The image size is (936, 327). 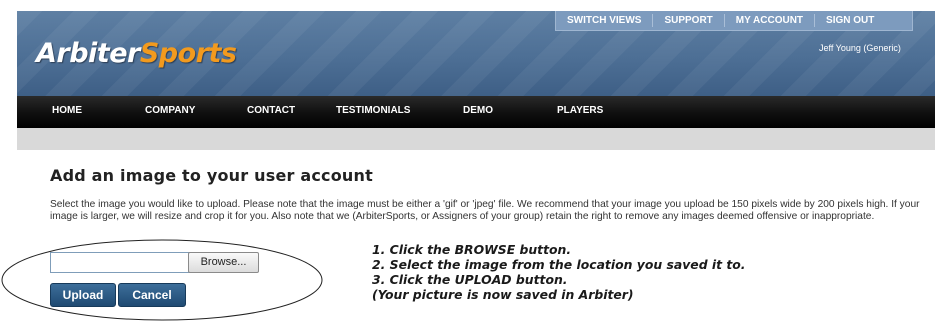 What do you see at coordinates (121, 262) in the screenshot?
I see `file-path-input` at bounding box center [121, 262].